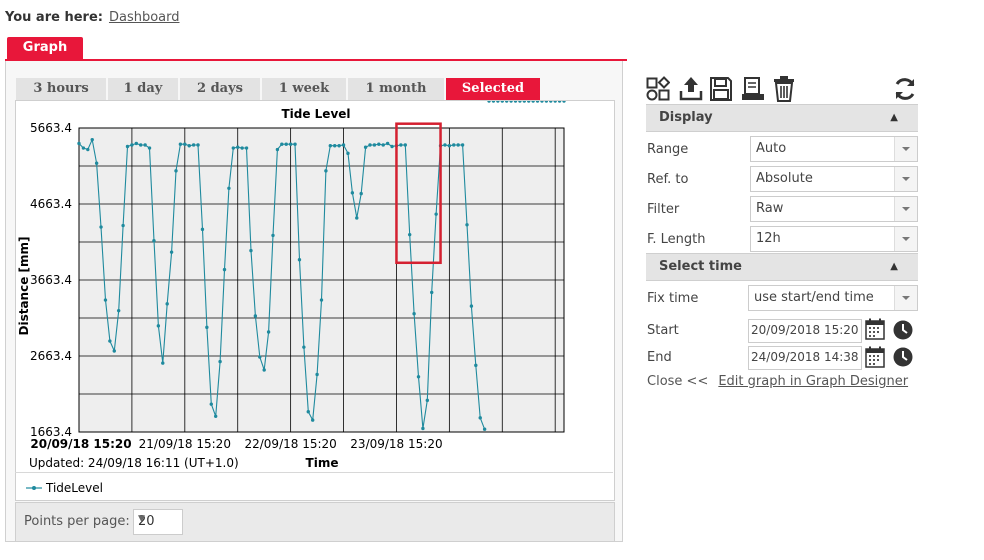 This screenshot has height=560, width=984. I want to click on tab-1-day: 1 day, so click(143, 89).